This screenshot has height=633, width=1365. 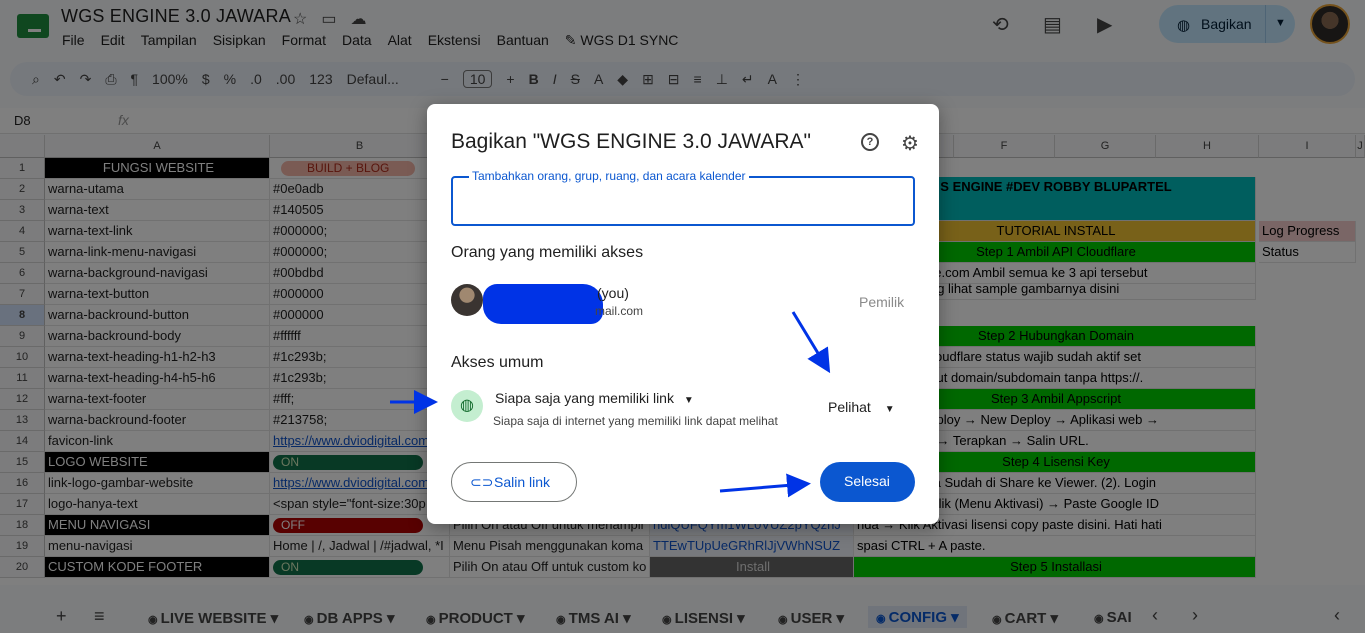 What do you see at coordinates (861, 407) in the screenshot?
I see `role-select: Pelihat ▼` at bounding box center [861, 407].